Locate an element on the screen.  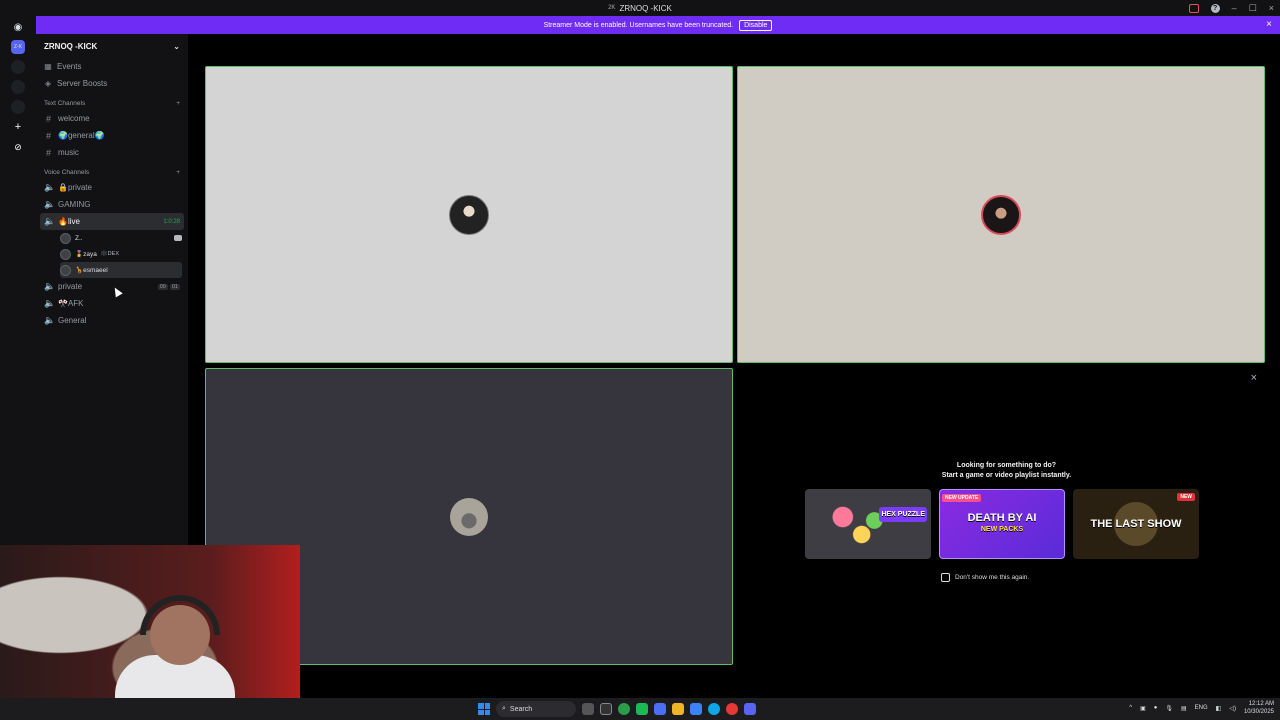
voice-channel-afk: 🔈 🎌AFK is located at coordinates (112, 303).